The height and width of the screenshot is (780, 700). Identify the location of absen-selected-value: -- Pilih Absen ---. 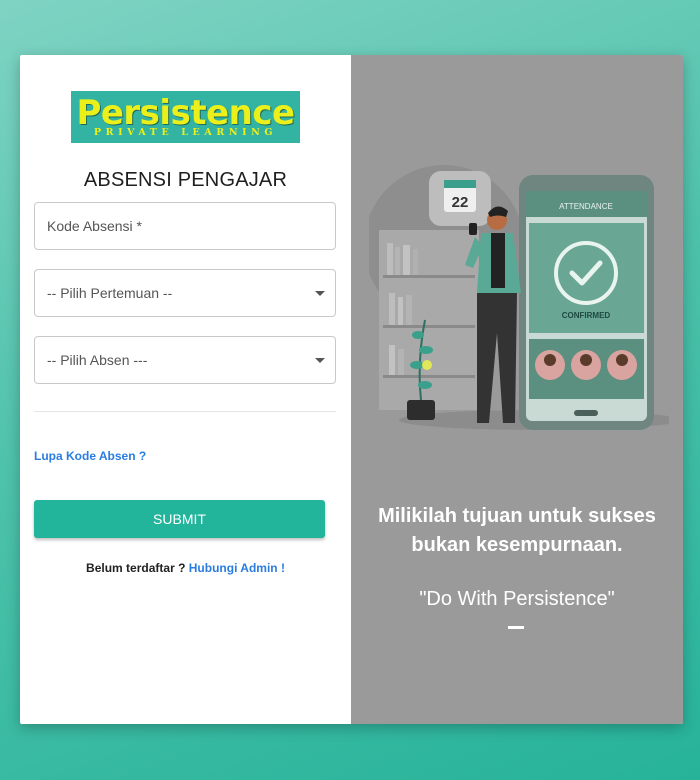
(97, 360).